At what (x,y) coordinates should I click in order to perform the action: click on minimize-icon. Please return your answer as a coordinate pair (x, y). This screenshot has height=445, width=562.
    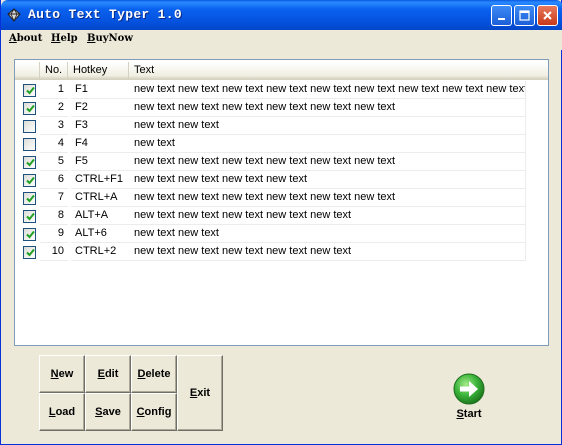
    Looking at the image, I should click on (501, 19).